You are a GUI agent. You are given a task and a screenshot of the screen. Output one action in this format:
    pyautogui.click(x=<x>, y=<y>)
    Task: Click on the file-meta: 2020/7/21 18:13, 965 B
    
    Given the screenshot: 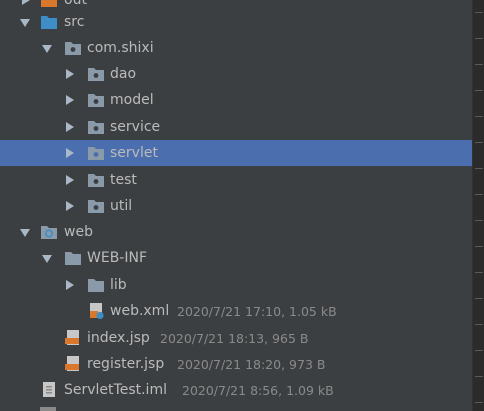 What is the action you would take?
    pyautogui.click(x=234, y=338)
    